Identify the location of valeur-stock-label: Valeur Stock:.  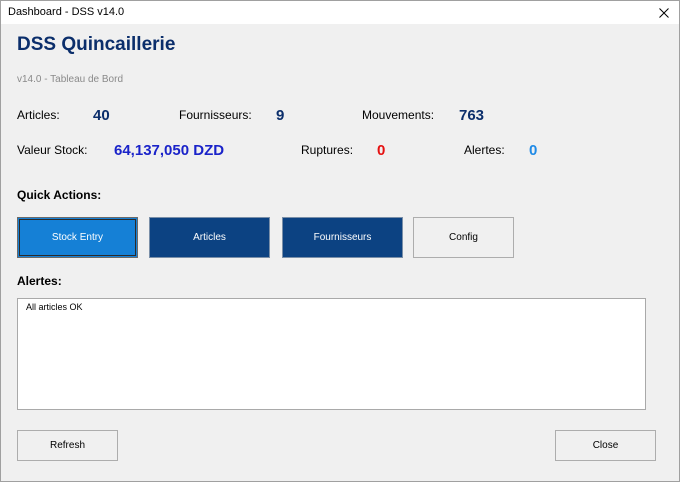
(52, 150).